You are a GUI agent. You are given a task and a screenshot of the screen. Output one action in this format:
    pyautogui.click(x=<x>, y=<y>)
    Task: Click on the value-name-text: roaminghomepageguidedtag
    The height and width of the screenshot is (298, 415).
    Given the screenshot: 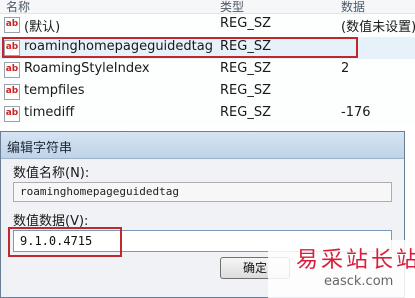 What is the action you would take?
    pyautogui.click(x=99, y=191)
    